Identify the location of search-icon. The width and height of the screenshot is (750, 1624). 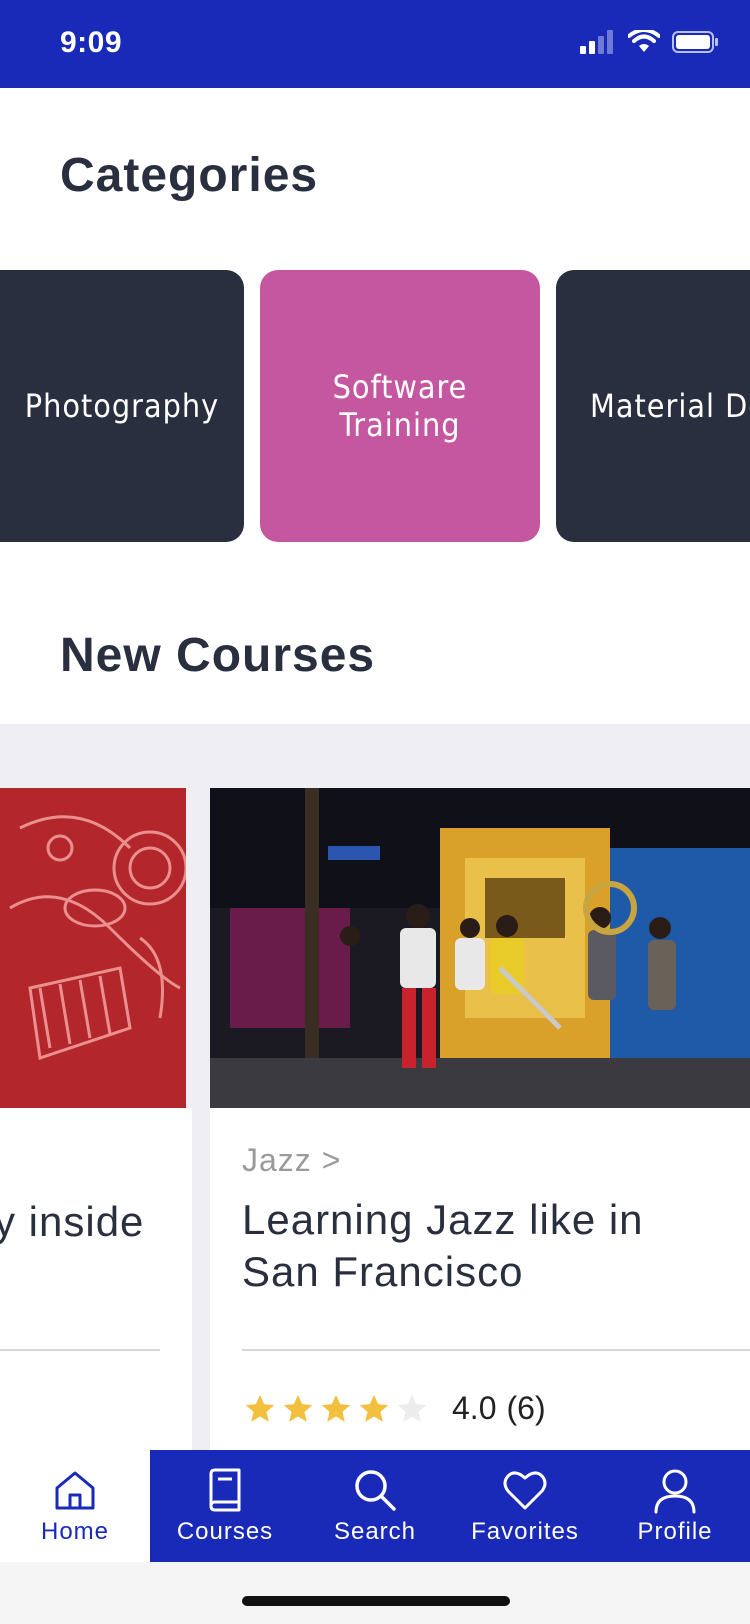
(375, 1490).